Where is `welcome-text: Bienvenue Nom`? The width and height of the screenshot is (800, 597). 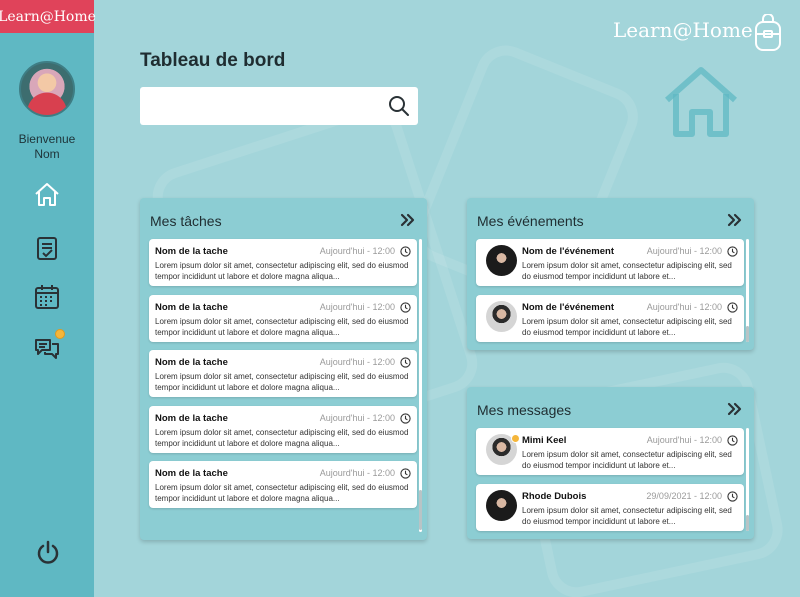 welcome-text: Bienvenue Nom is located at coordinates (47, 147).